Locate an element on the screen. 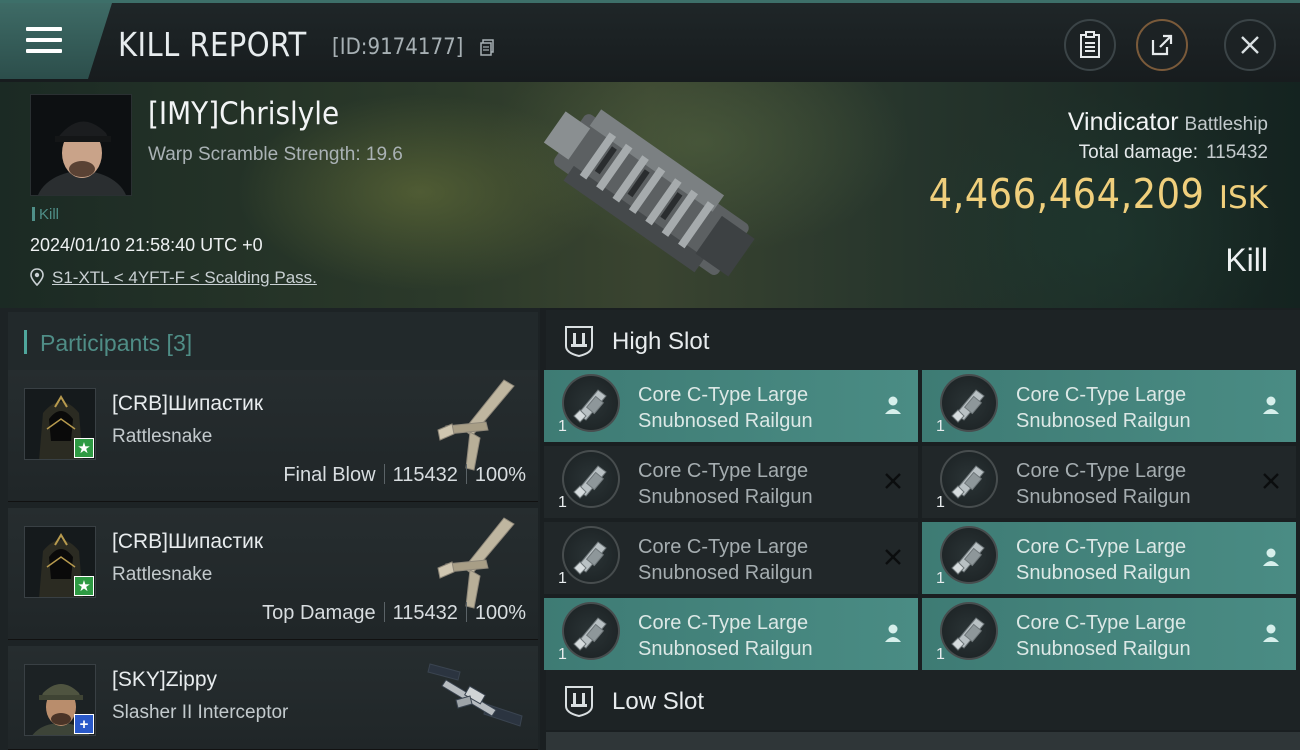 This screenshot has width=1300, height=750. copy-icon is located at coordinates (487, 47).